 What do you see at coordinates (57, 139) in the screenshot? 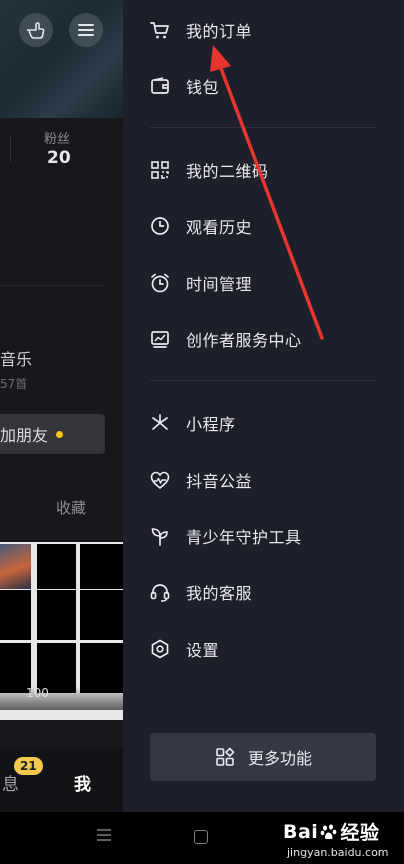
I see `followers-label: 粉丝` at bounding box center [57, 139].